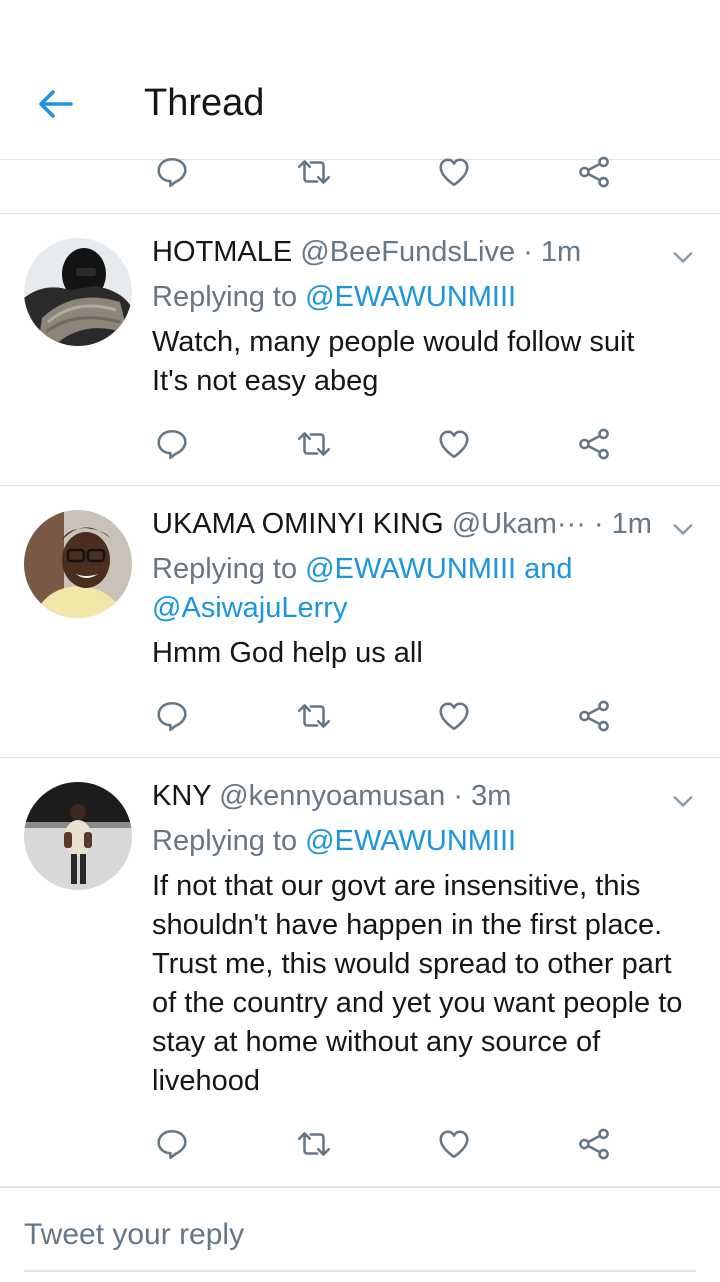 The image size is (720, 1282). What do you see at coordinates (332, 796) in the screenshot?
I see `author-handle: @kennyoamusan` at bounding box center [332, 796].